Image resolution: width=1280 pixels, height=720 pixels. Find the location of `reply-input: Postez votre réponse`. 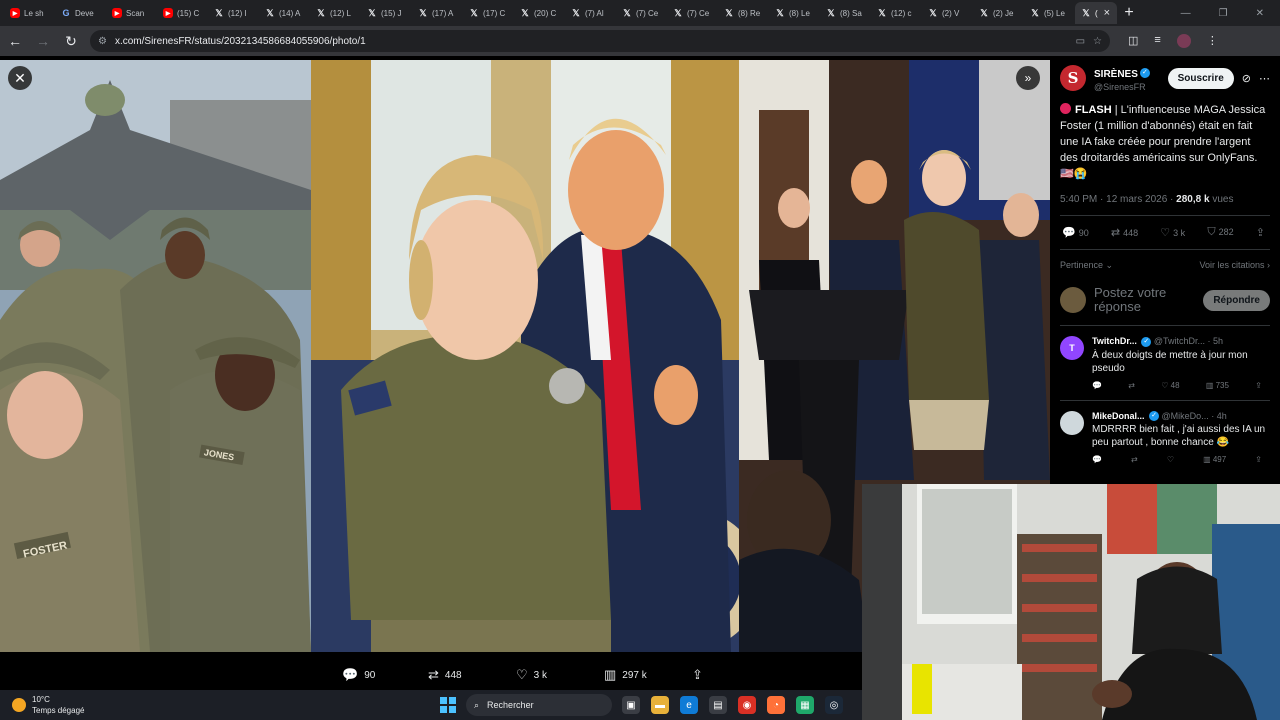

reply-input: Postez votre réponse is located at coordinates (1144, 300).